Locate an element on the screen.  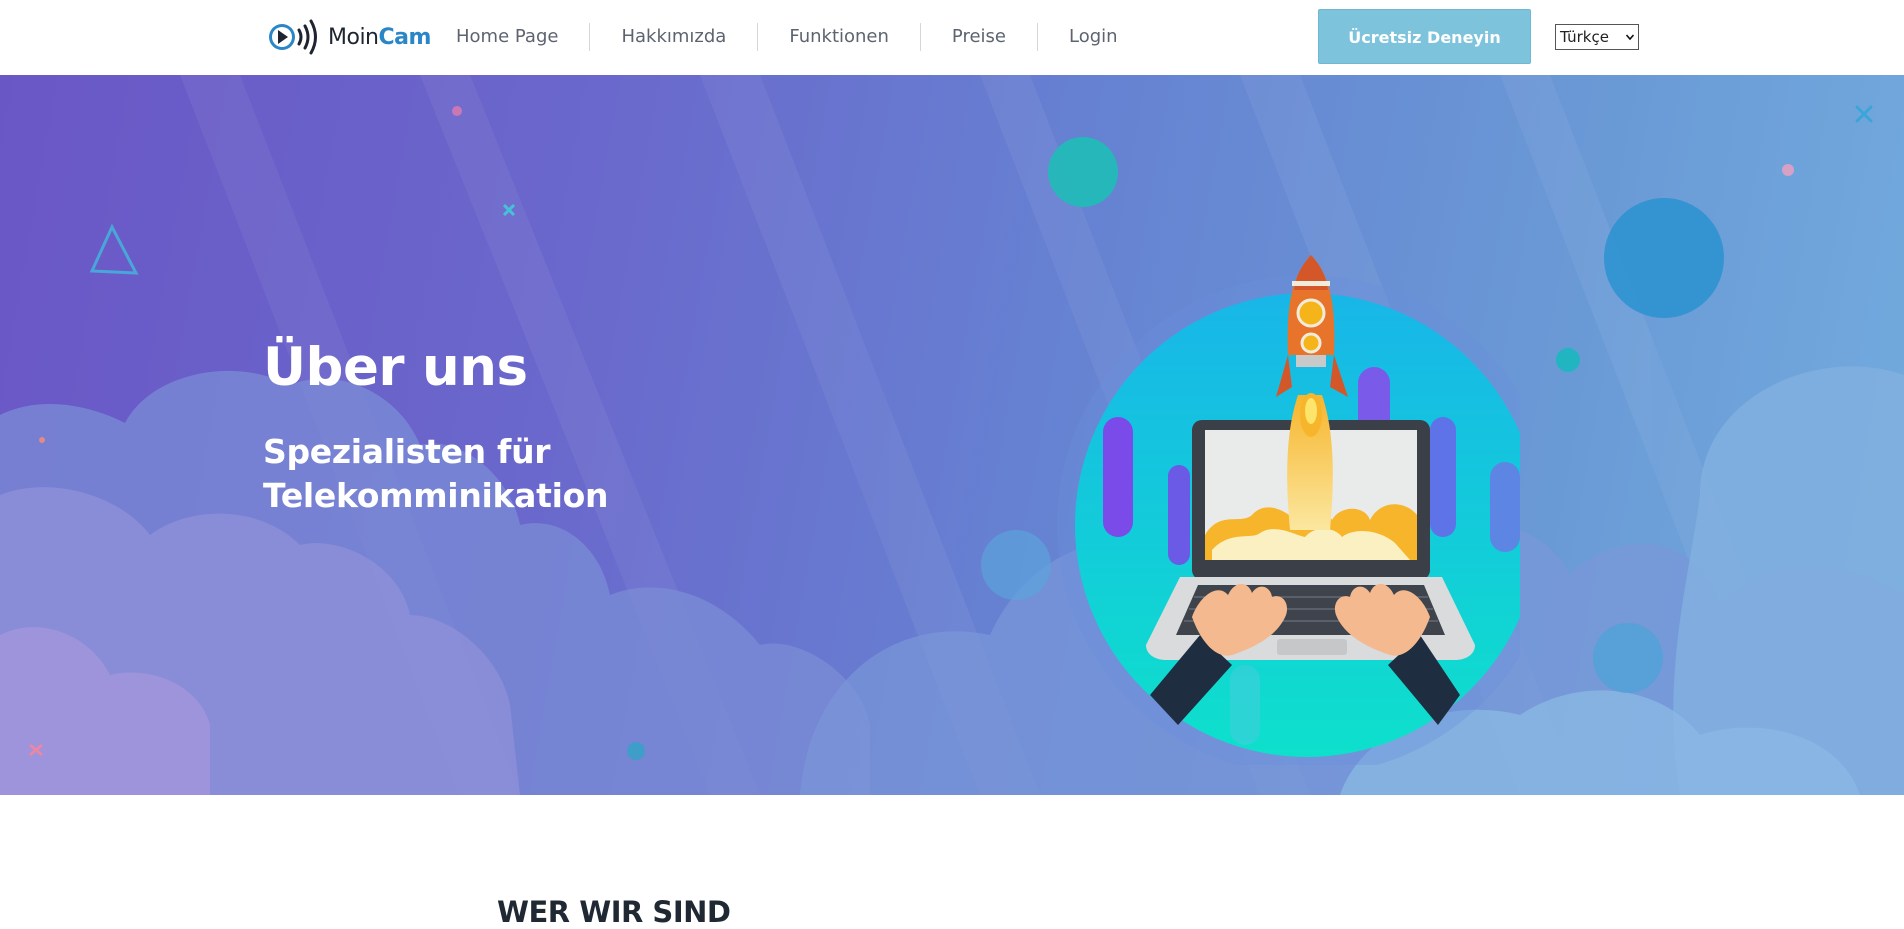
free-trial-button: Ücretsiz Deneyin is located at coordinates (1424, 36).